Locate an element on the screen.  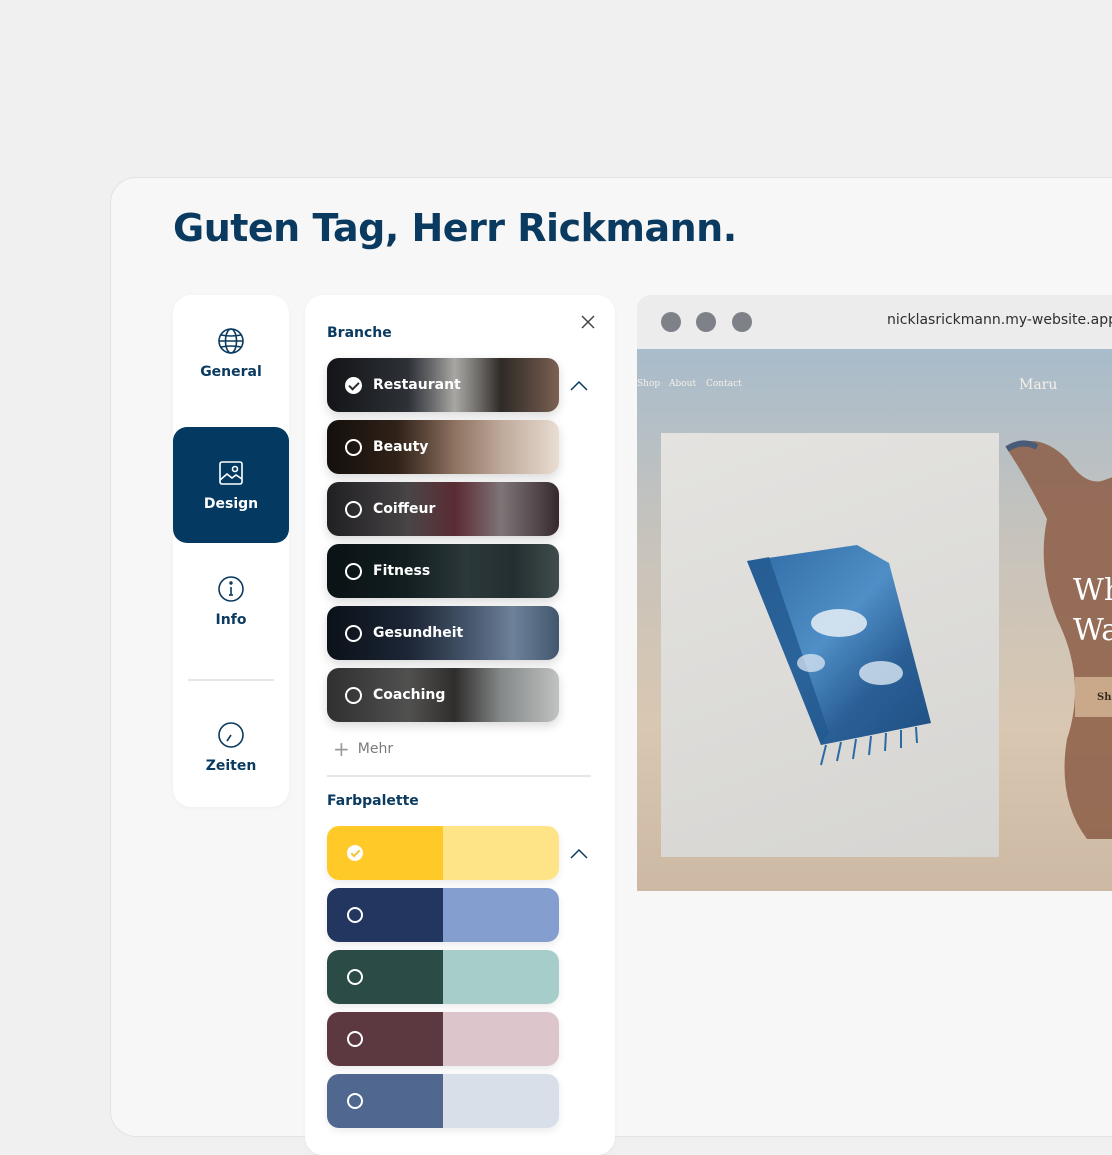
shop-button: Sho is located at coordinates (1093, 697).